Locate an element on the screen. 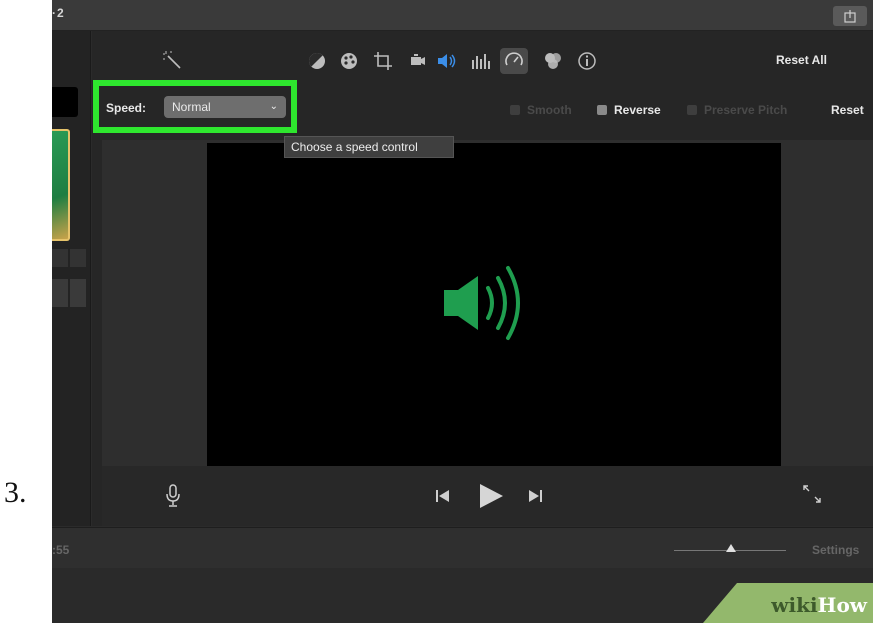  equalizer-icon is located at coordinates (481, 61).